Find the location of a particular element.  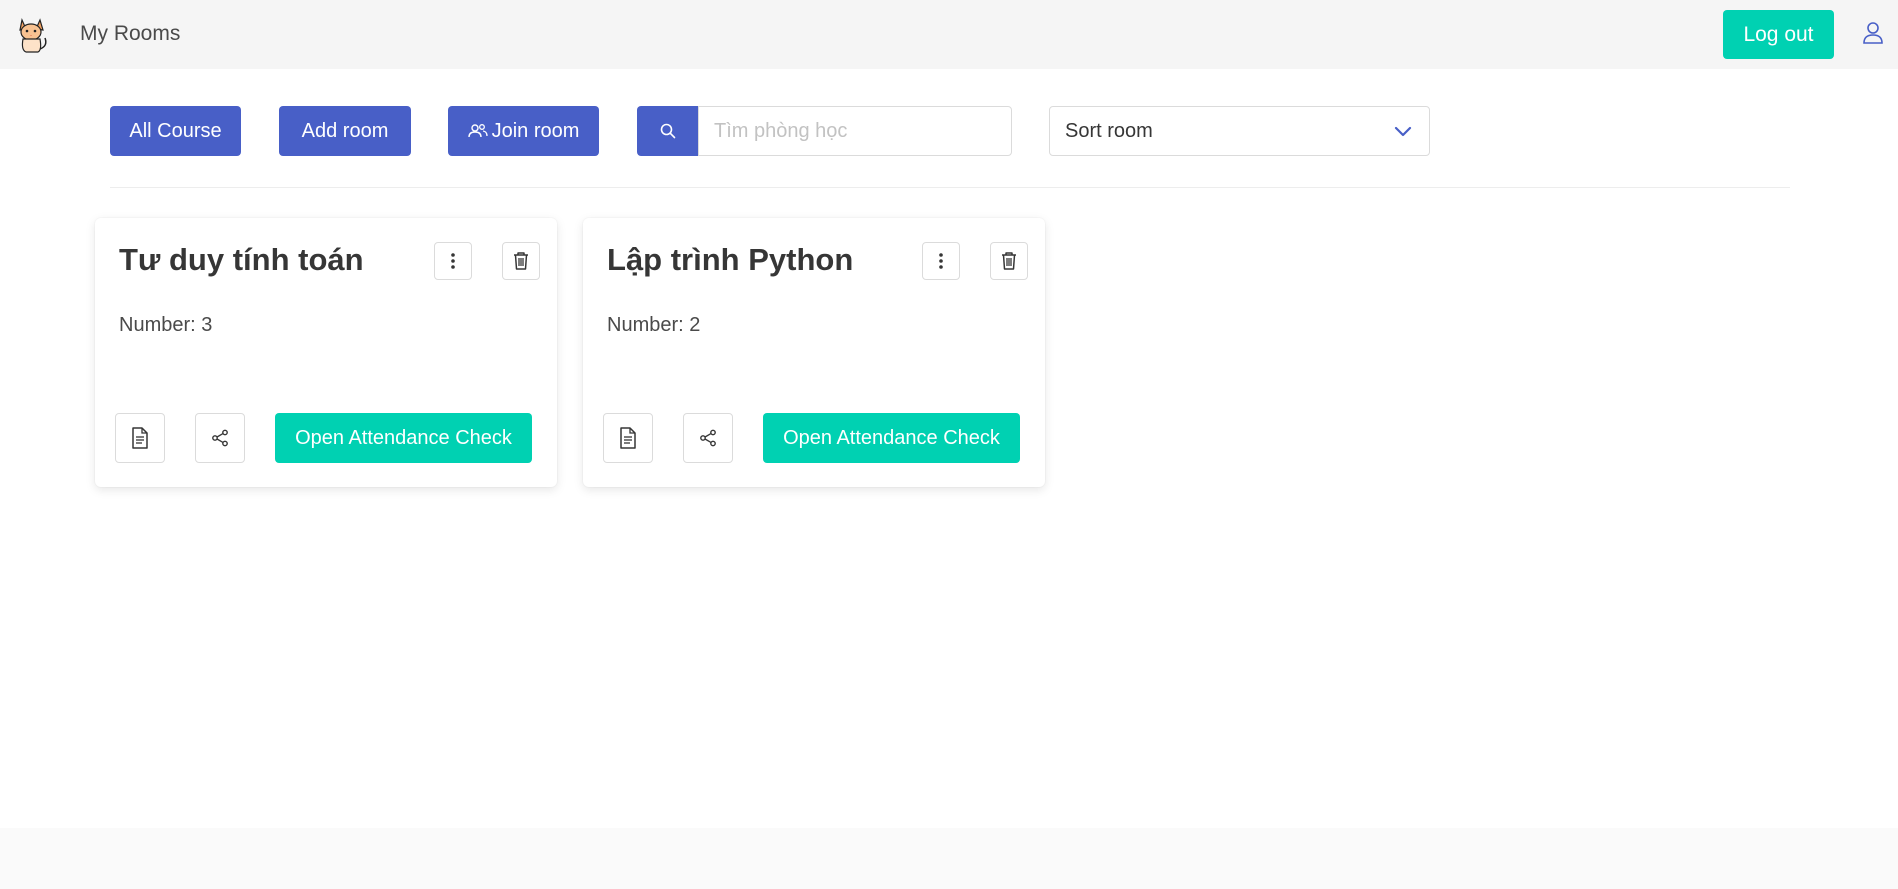

sort-room-select: Sort room is located at coordinates (1239, 131).